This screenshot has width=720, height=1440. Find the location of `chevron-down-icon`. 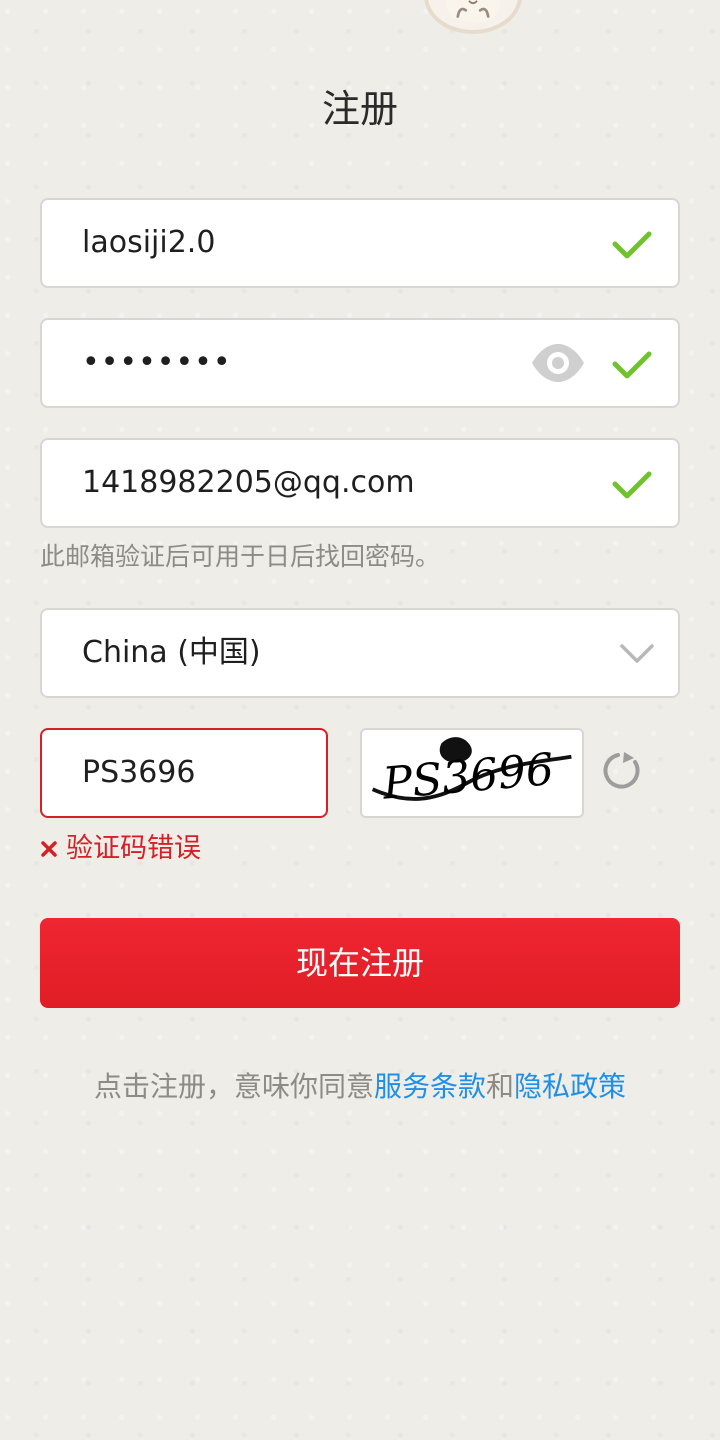

chevron-down-icon is located at coordinates (637, 654).